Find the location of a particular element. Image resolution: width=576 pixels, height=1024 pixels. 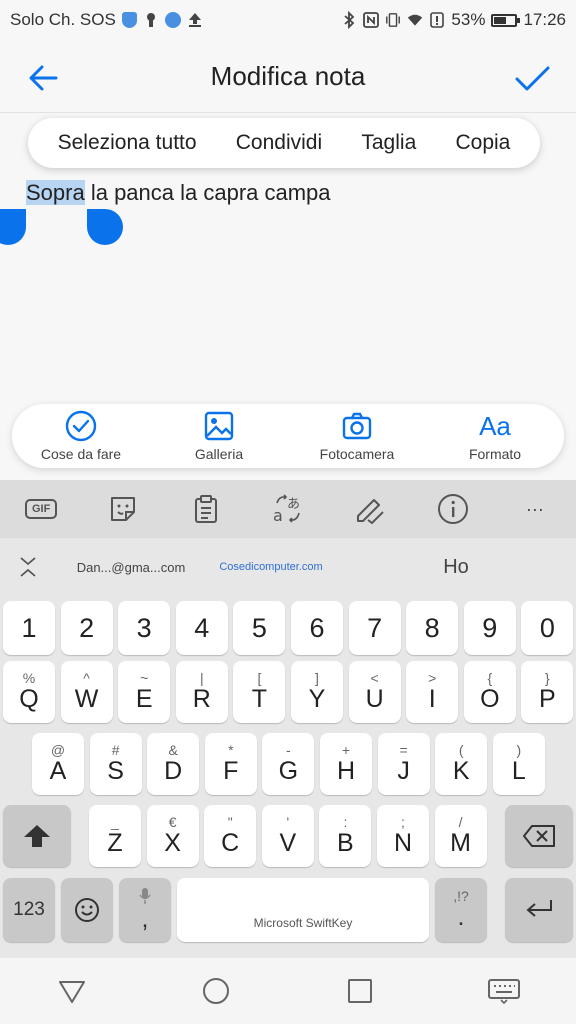

key-h: + H is located at coordinates (346, 764).